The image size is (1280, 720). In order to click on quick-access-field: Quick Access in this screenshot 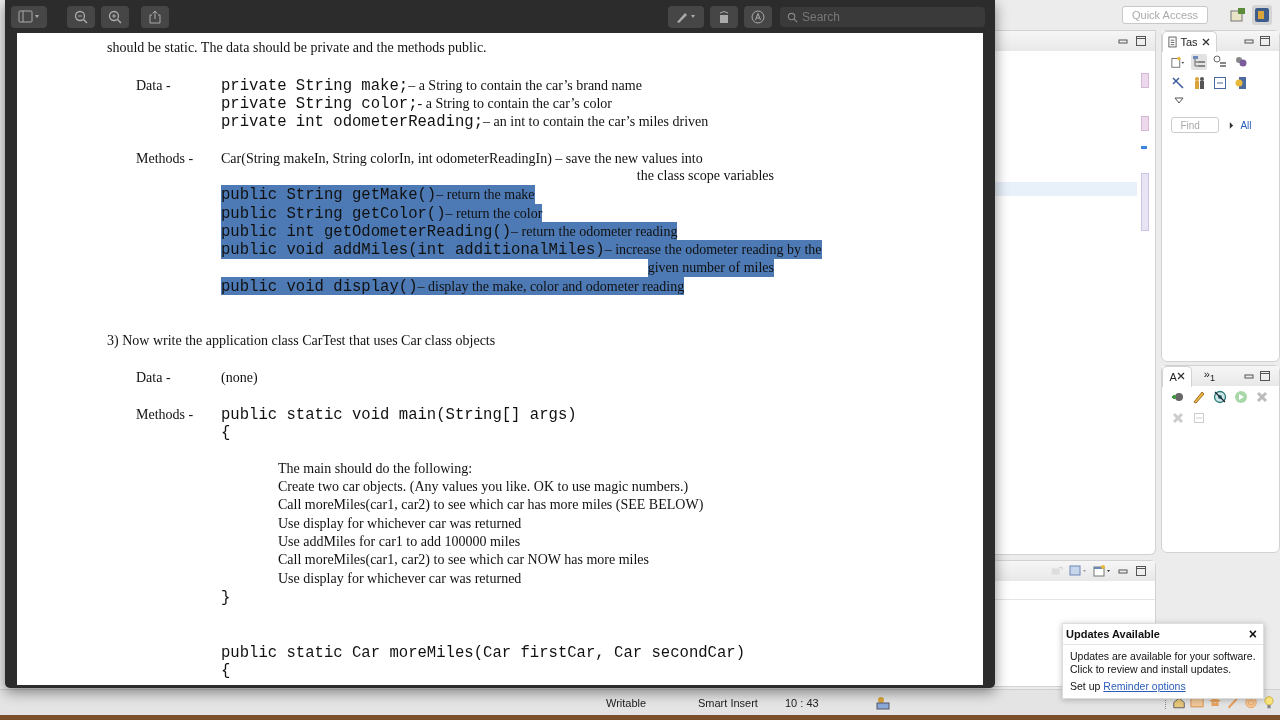, I will do `click(1165, 15)`.